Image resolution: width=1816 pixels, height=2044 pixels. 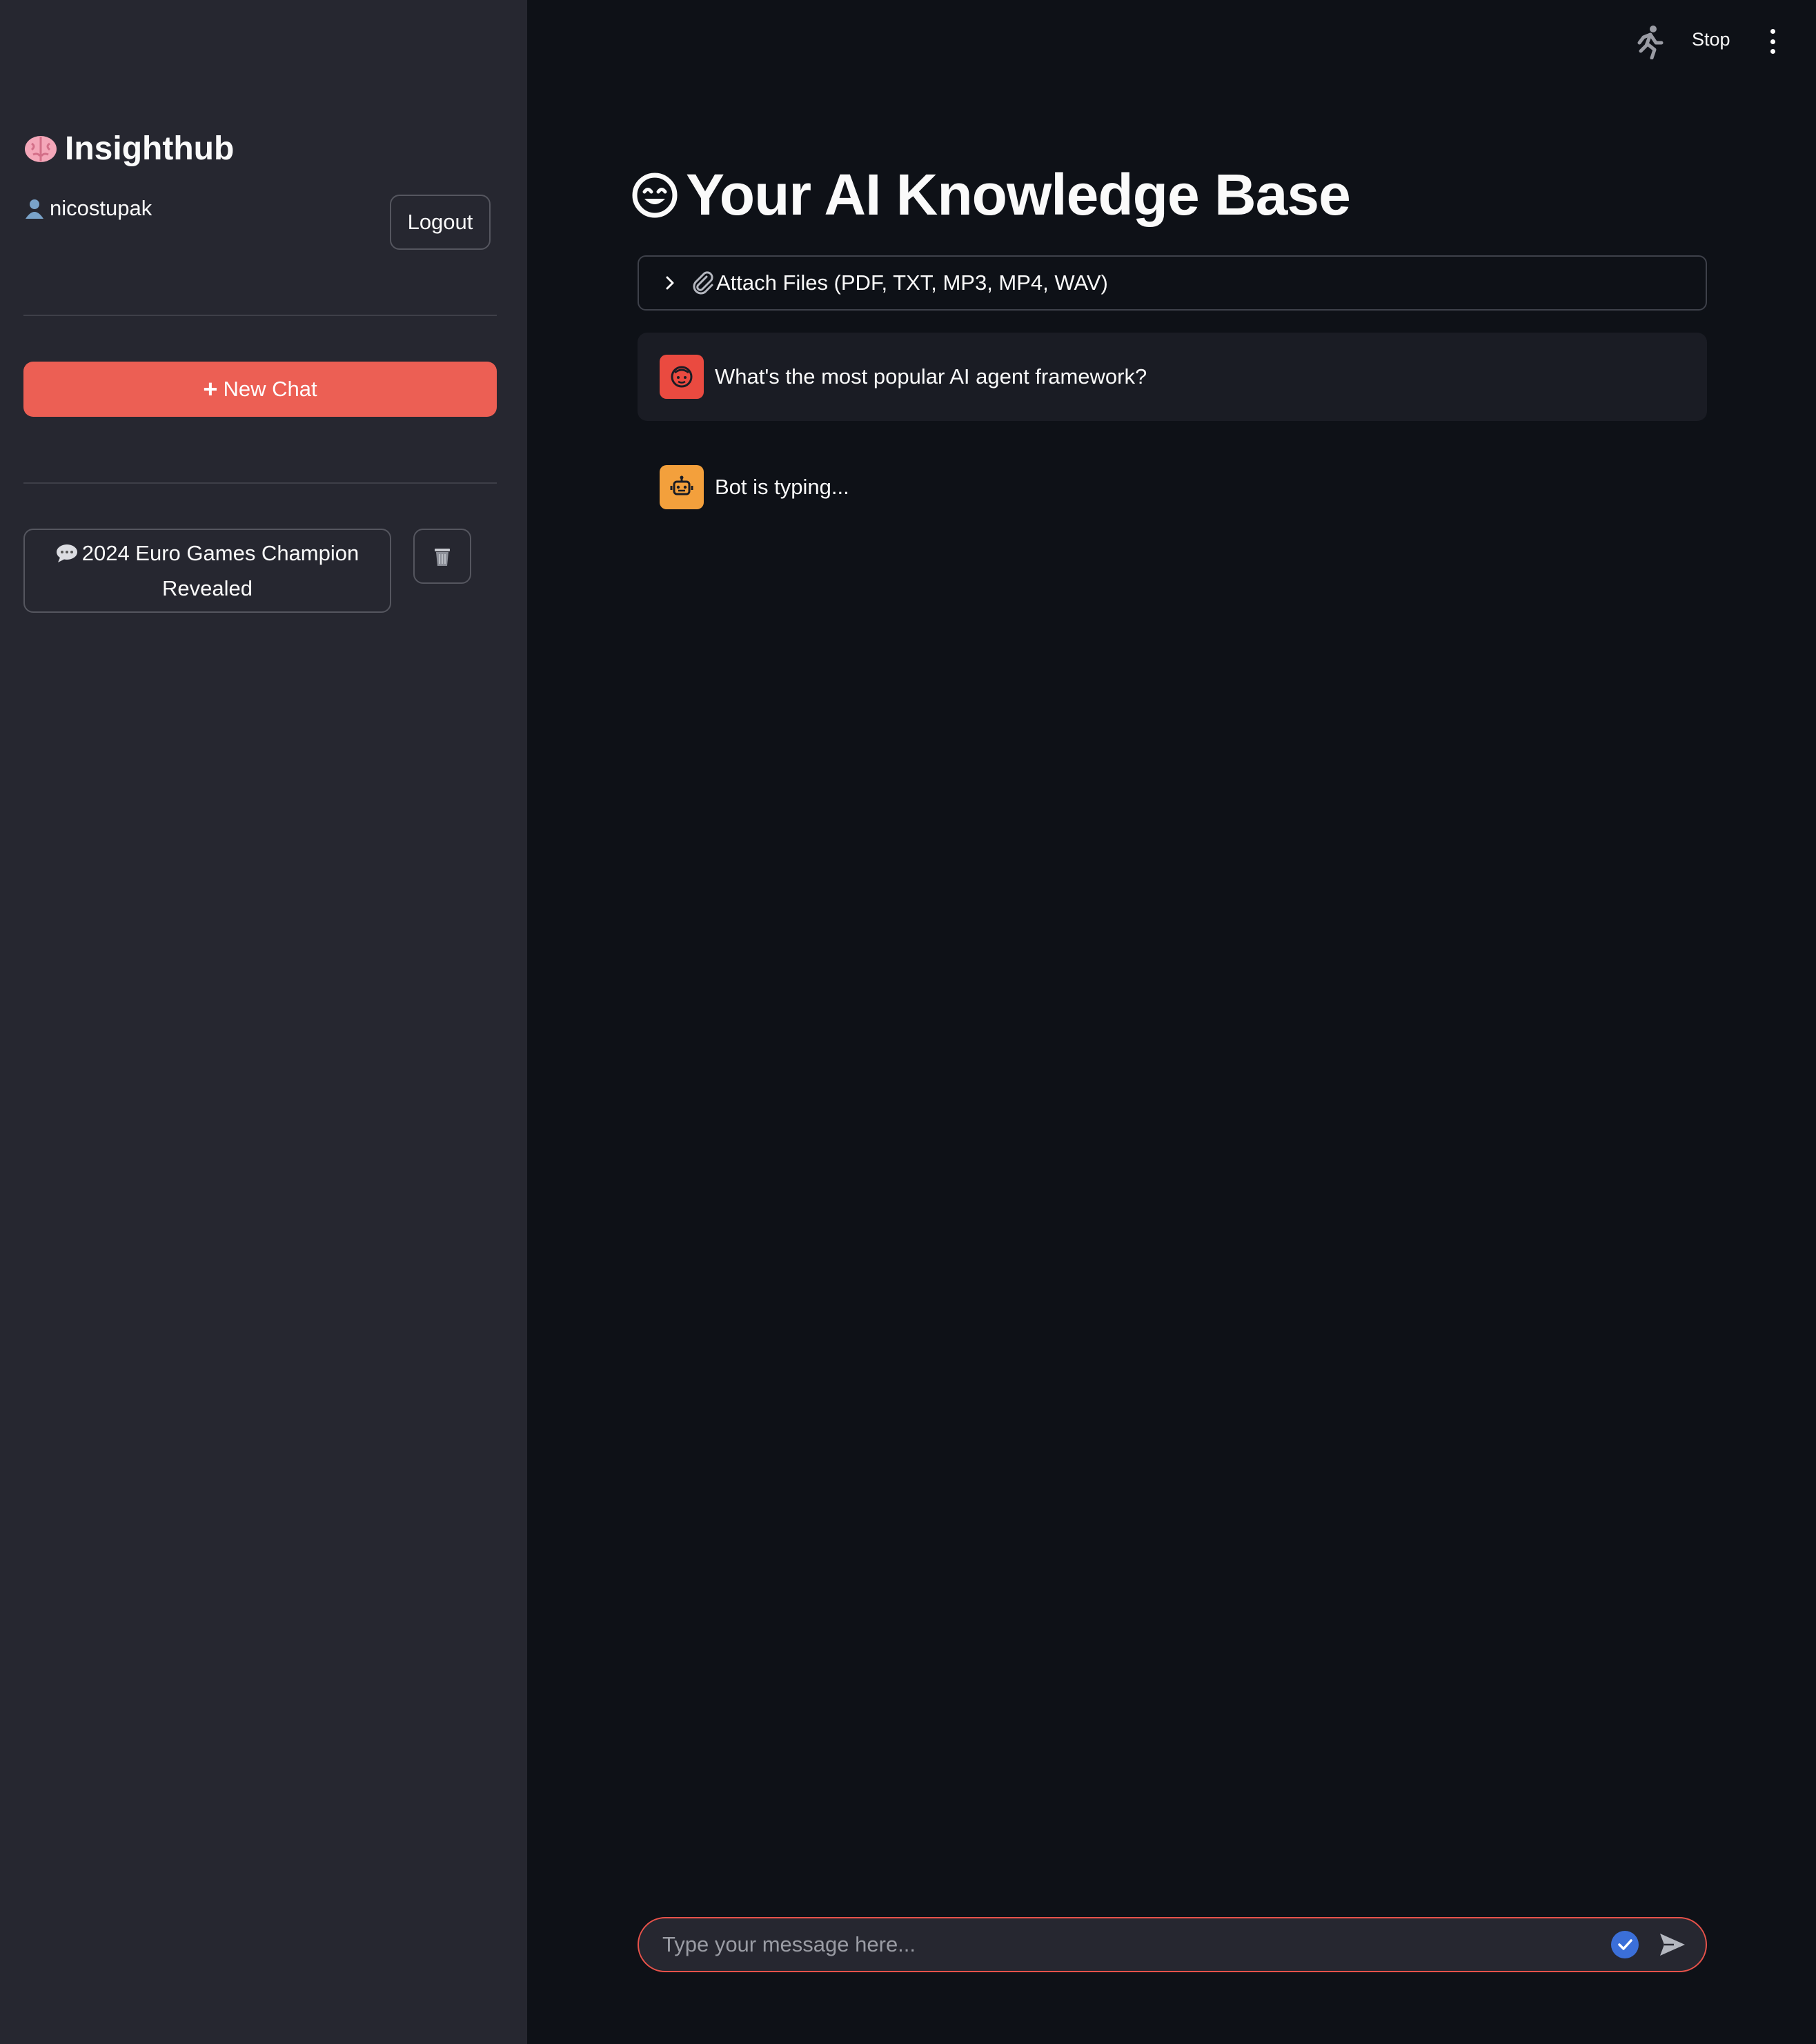 I want to click on page-title-text: Your AI Knowledge Base, so click(x=1018, y=194).